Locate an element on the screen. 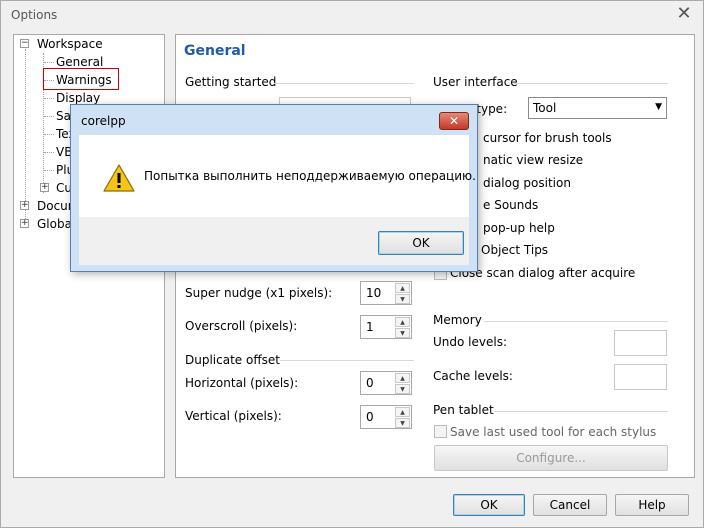  cursor-type-value: Tool is located at coordinates (545, 108).